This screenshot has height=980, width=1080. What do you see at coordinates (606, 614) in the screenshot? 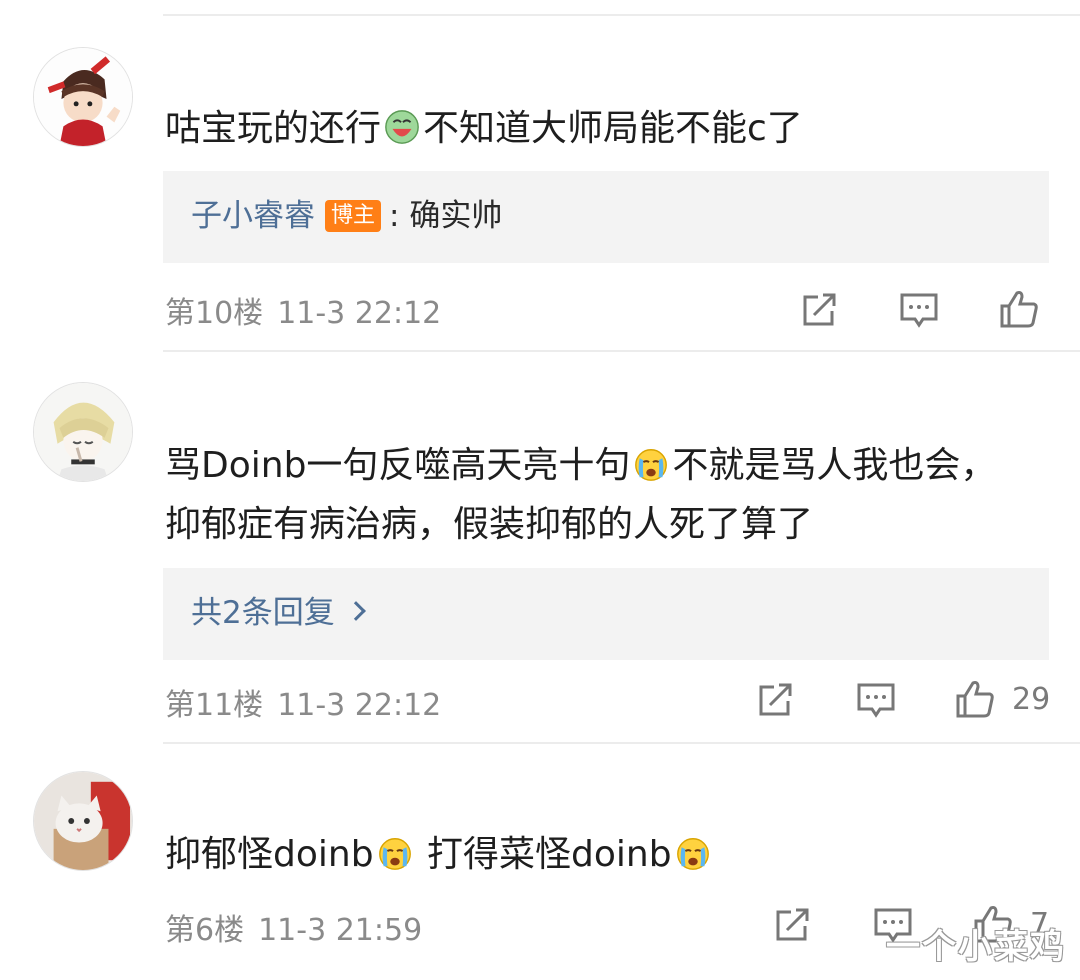
I see `reply-box: 共2条回复` at bounding box center [606, 614].